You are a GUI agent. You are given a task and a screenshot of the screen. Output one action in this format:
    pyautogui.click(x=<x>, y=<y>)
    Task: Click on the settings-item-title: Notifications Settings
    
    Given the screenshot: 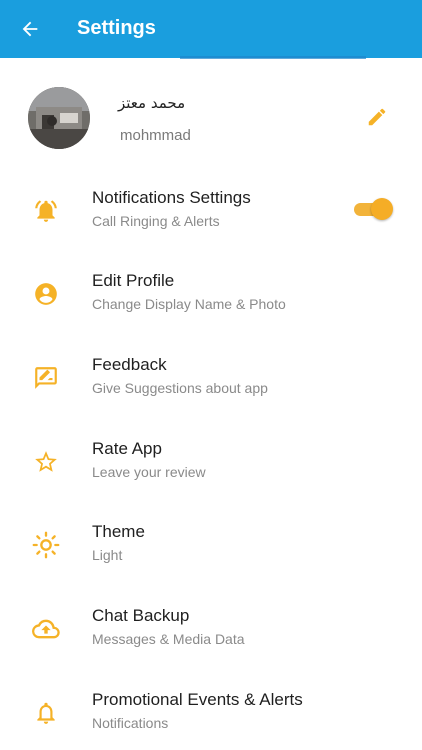 What is the action you would take?
    pyautogui.click(x=171, y=197)
    